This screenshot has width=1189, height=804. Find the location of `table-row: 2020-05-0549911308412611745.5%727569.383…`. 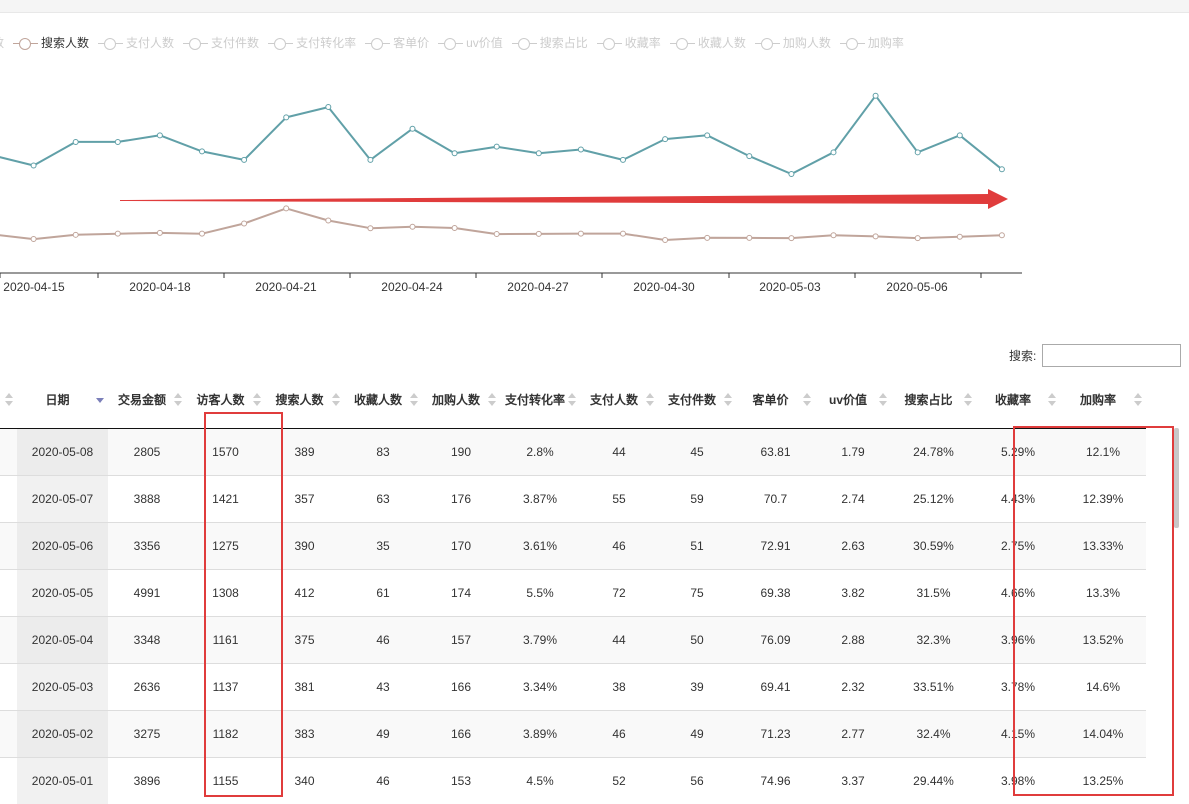

table-row: 2020-05-0549911308412611745.5%727569.383… is located at coordinates (573, 593).